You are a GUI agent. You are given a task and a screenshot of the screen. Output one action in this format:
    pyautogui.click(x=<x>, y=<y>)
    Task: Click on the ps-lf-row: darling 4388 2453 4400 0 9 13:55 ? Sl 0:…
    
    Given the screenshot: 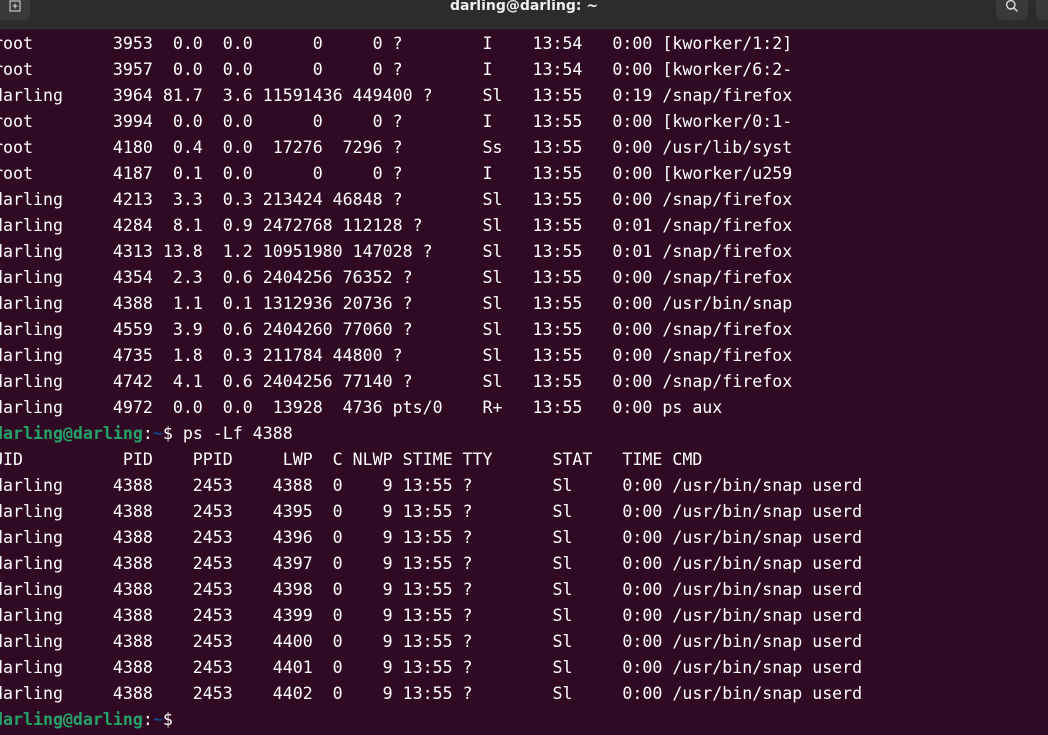 What is the action you would take?
    pyautogui.click(x=431, y=641)
    